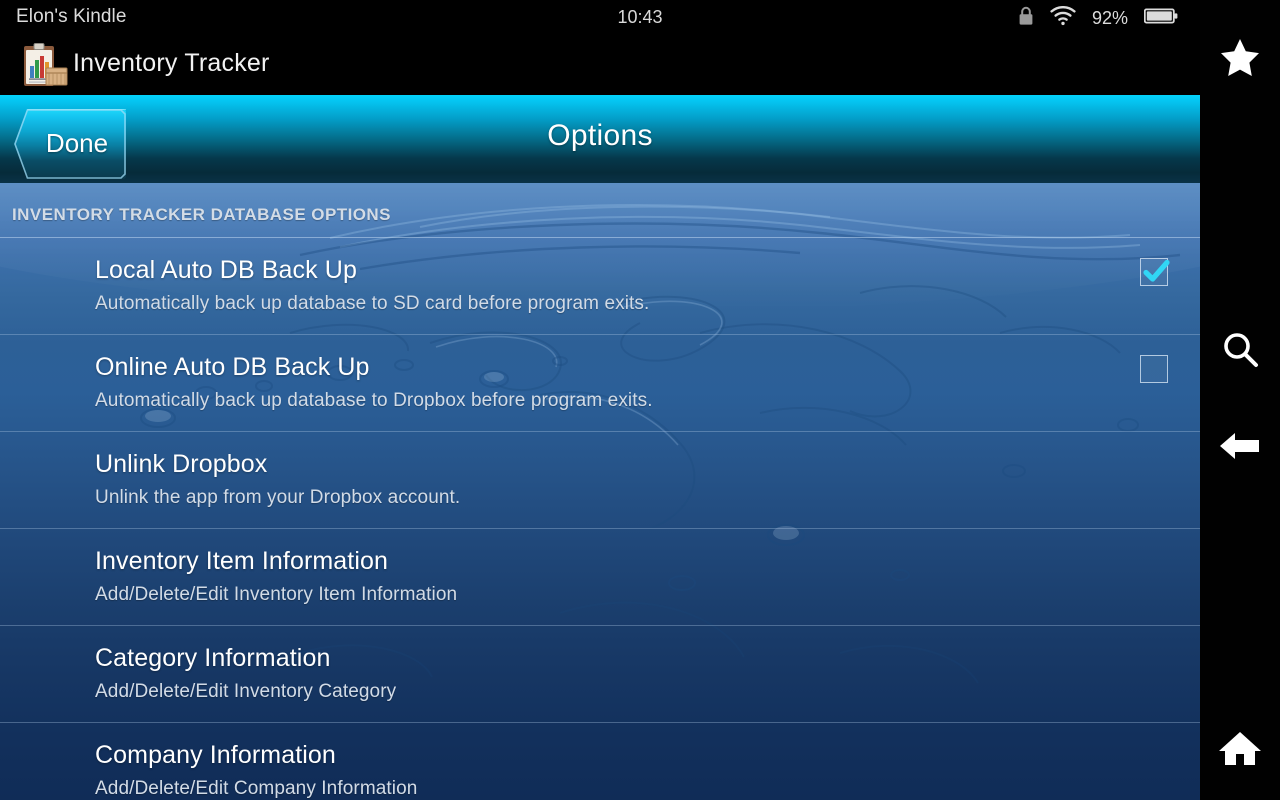 This screenshot has height=800, width=1280. What do you see at coordinates (45, 66) in the screenshot?
I see `clipboard-box-icon` at bounding box center [45, 66].